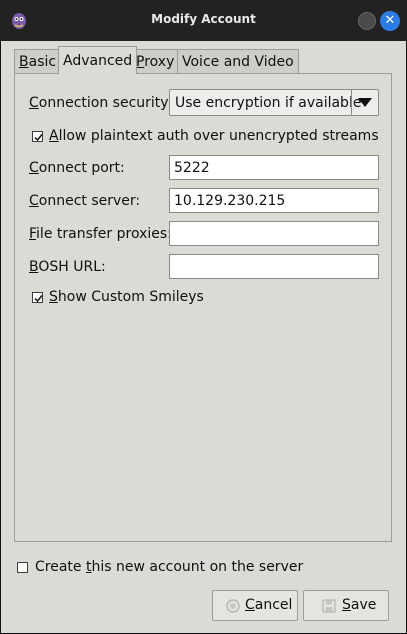  What do you see at coordinates (85, 201) in the screenshot?
I see `connect-server-label: Connect server:` at bounding box center [85, 201].